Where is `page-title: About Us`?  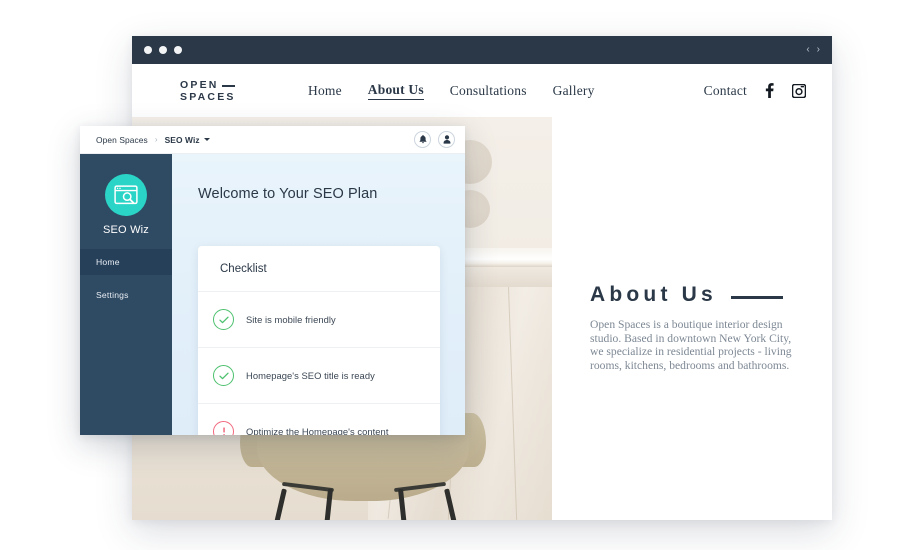 page-title: About Us is located at coordinates (653, 294).